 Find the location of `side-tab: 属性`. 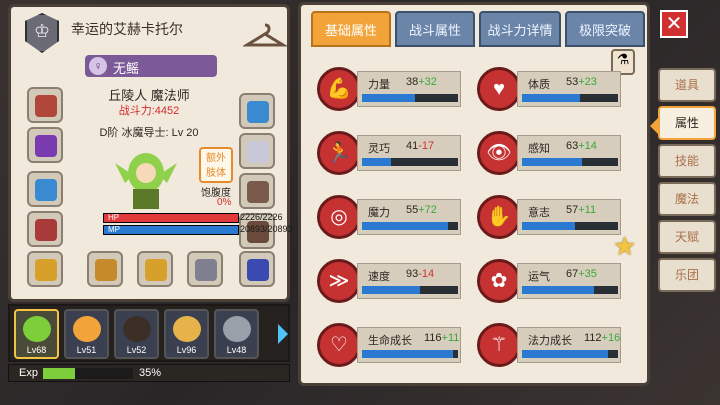

side-tab: 属性 is located at coordinates (687, 123).